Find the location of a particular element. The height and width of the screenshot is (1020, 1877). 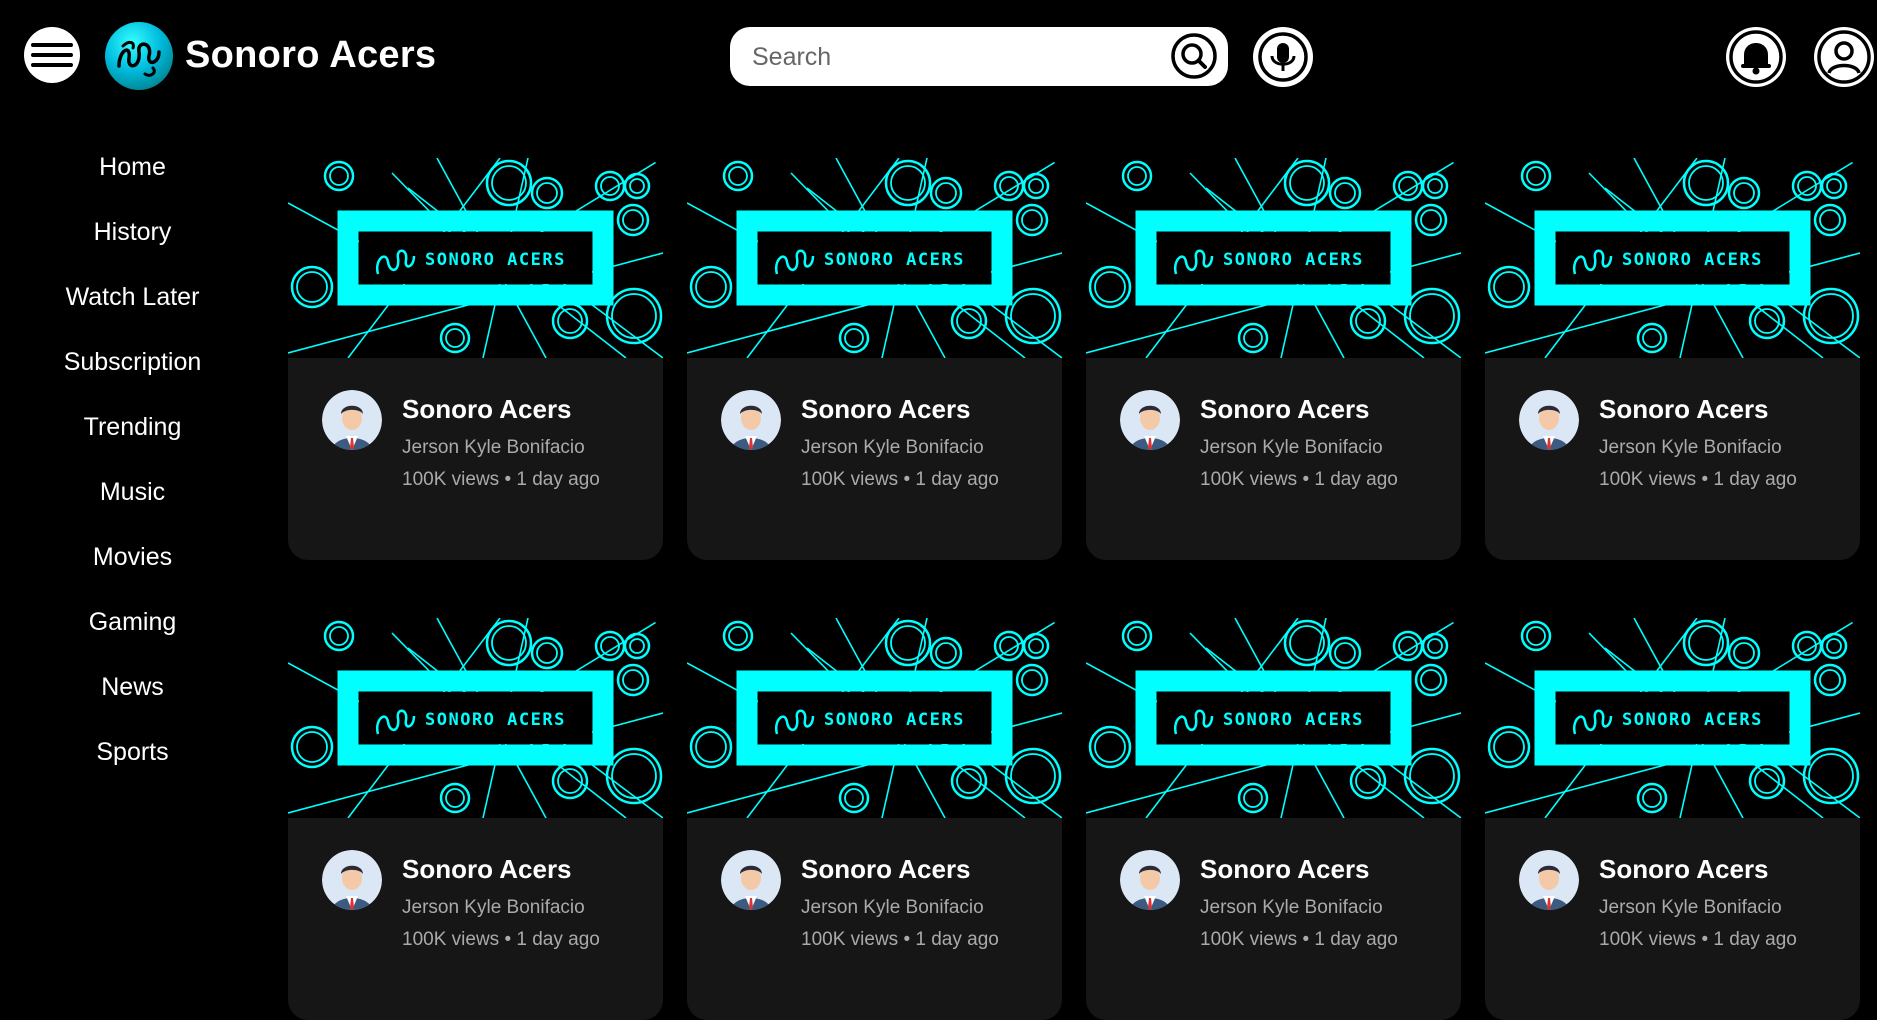

sidebar-item-news: News is located at coordinates (132, 687).